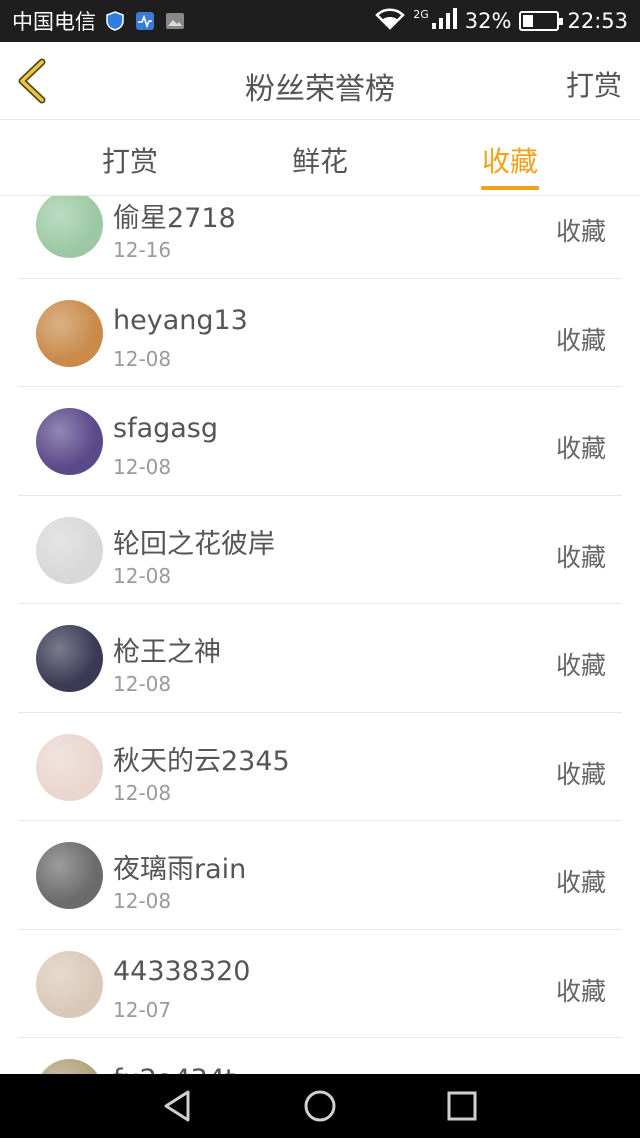 The width and height of the screenshot is (640, 1138). What do you see at coordinates (145, 21) in the screenshot?
I see `health-app-icon` at bounding box center [145, 21].